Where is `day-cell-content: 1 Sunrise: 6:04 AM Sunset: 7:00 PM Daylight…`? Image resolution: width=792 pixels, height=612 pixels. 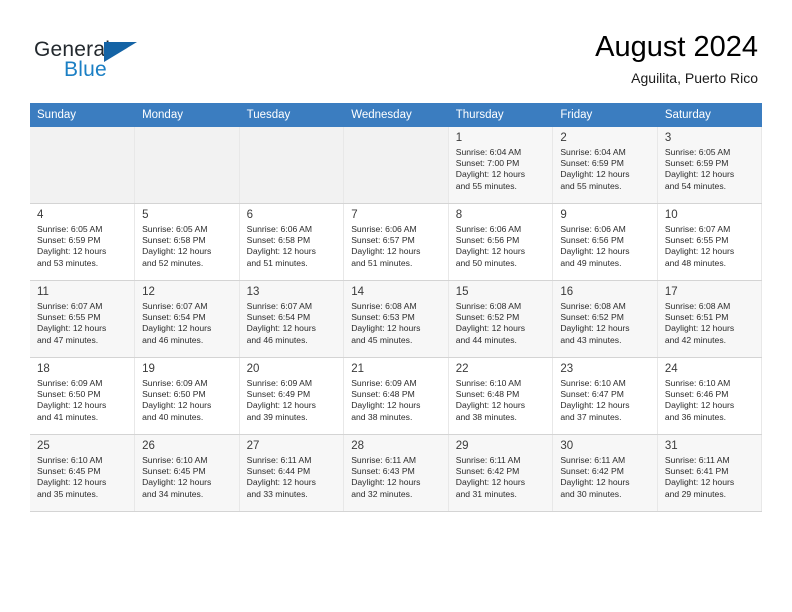 day-cell-content: 1 Sunrise: 6:04 AM Sunset: 7:00 PM Daylight… is located at coordinates (501, 165).